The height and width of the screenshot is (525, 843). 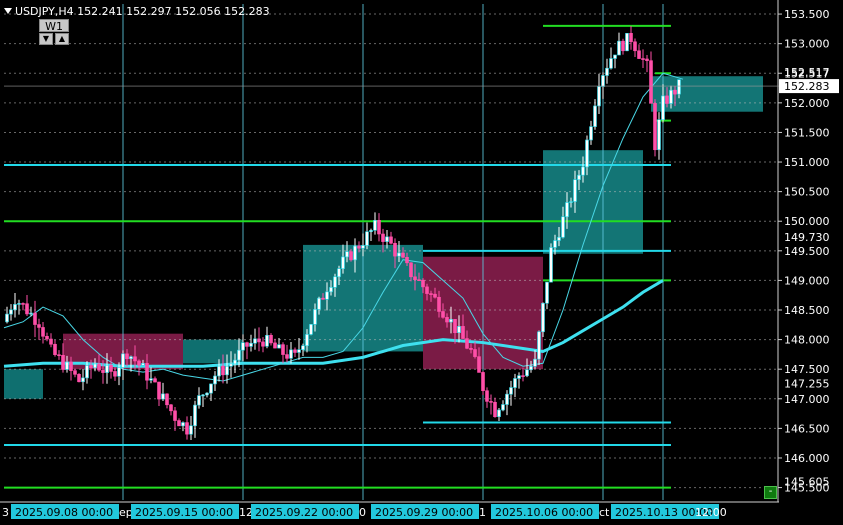 What do you see at coordinates (807, 251) in the screenshot?
I see `price-tick-label-8: 149.500` at bounding box center [807, 251].